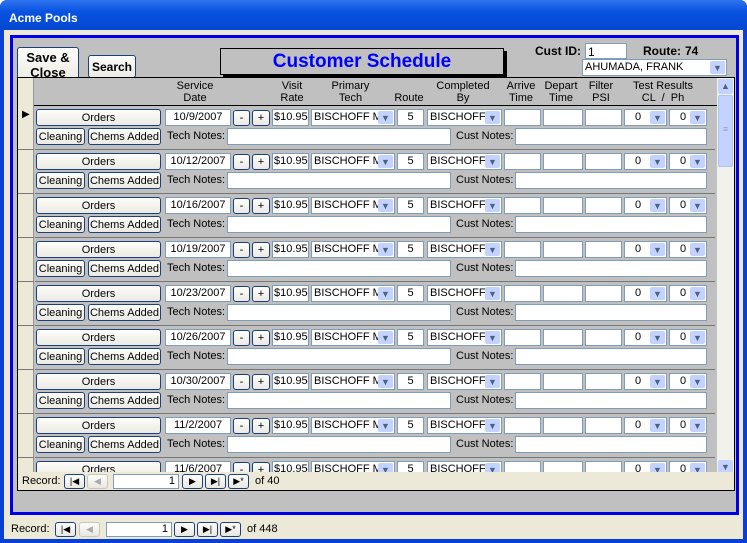 This screenshot has width=747, height=543. What do you see at coordinates (112, 66) in the screenshot?
I see `search-button: Search` at bounding box center [112, 66].